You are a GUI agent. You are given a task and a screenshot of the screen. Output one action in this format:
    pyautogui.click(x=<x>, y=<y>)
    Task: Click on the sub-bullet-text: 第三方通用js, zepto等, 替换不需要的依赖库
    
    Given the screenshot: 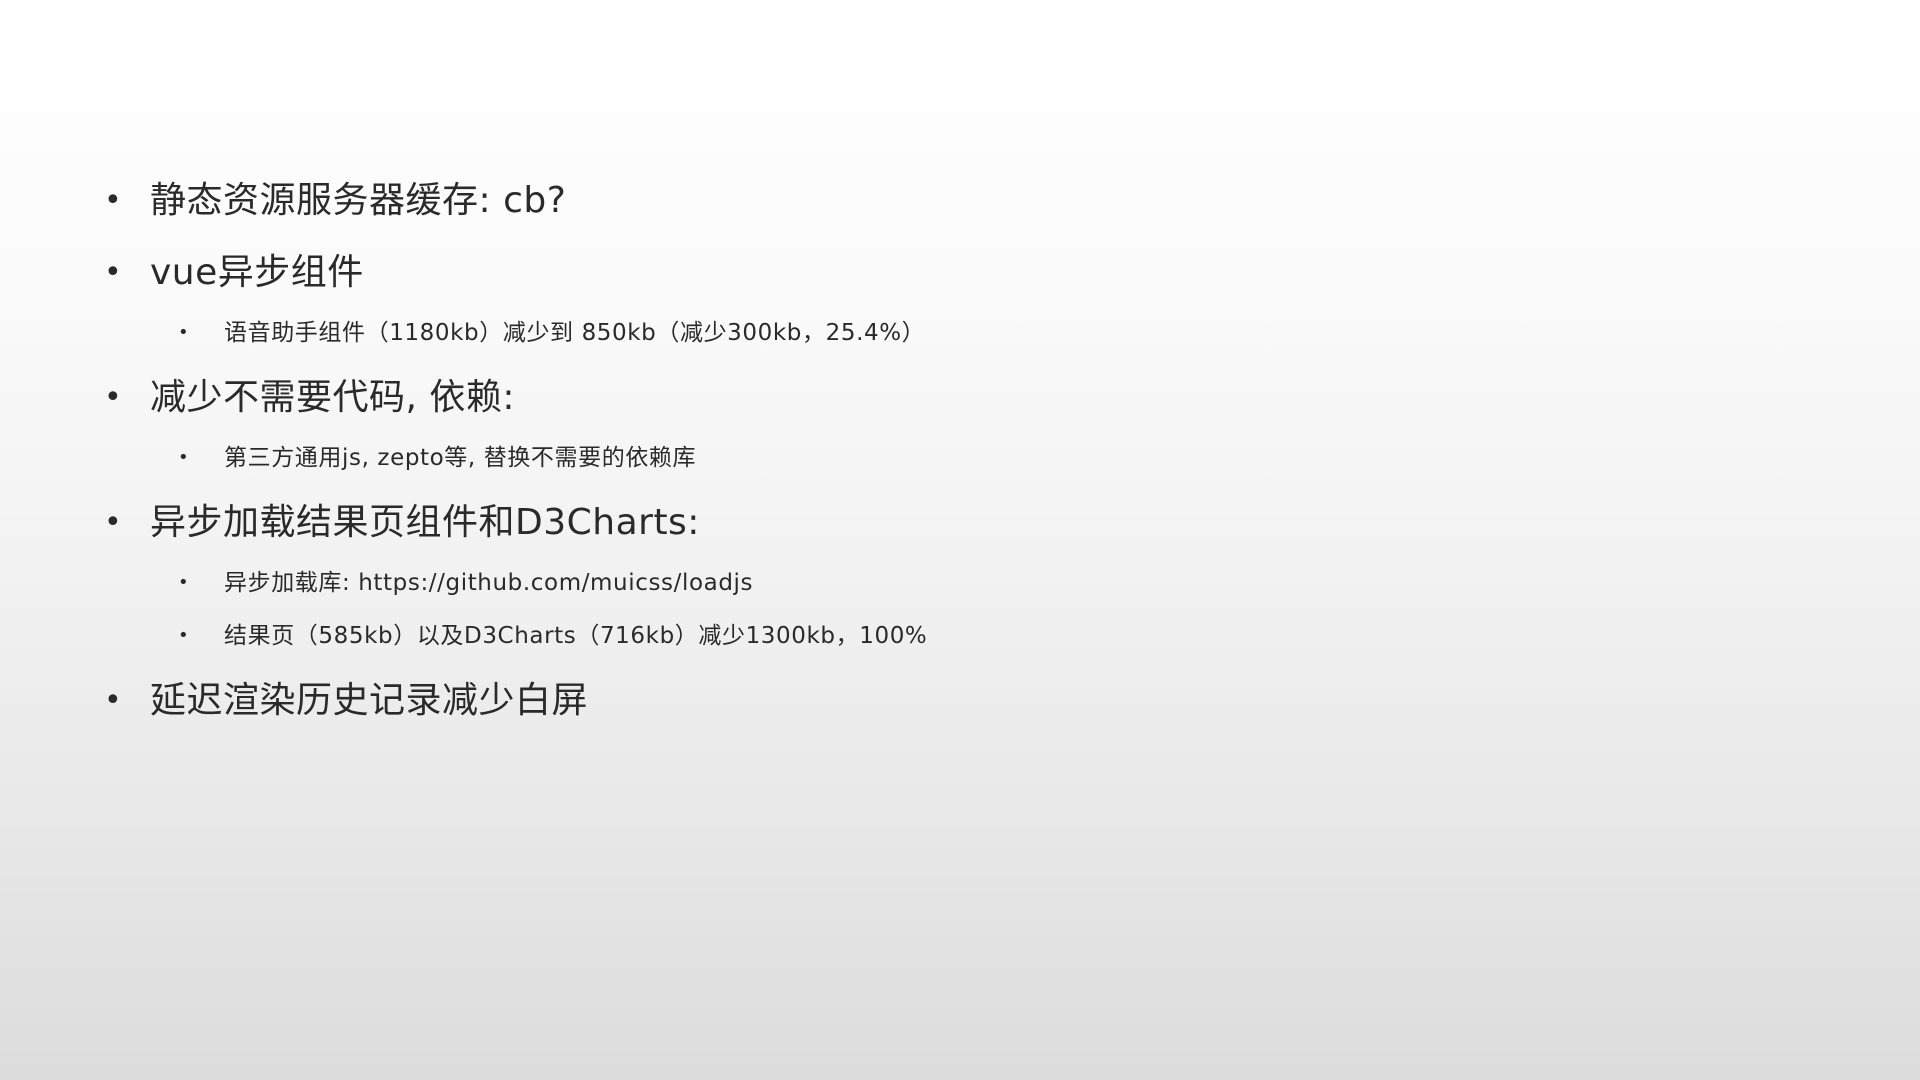 What is the action you would take?
    pyautogui.click(x=460, y=458)
    